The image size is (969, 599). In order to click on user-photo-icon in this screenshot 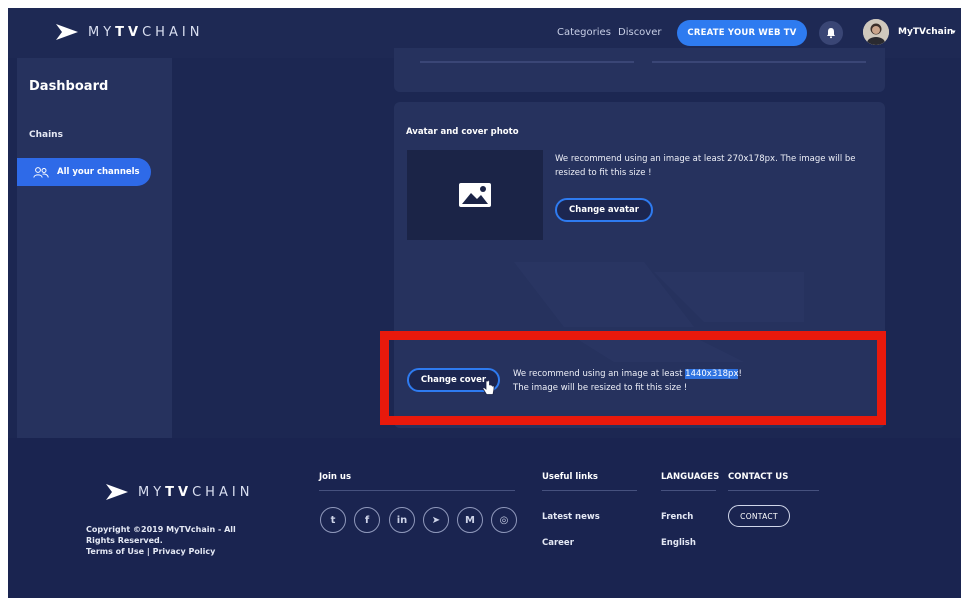, I will do `click(876, 32)`.